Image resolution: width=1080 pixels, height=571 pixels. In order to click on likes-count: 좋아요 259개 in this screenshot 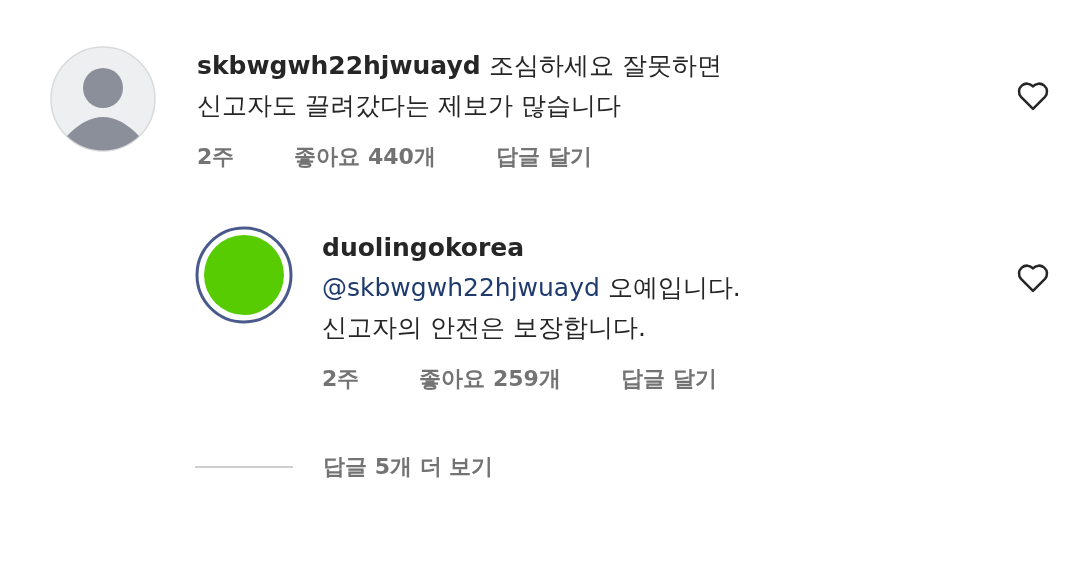, I will do `click(490, 379)`.